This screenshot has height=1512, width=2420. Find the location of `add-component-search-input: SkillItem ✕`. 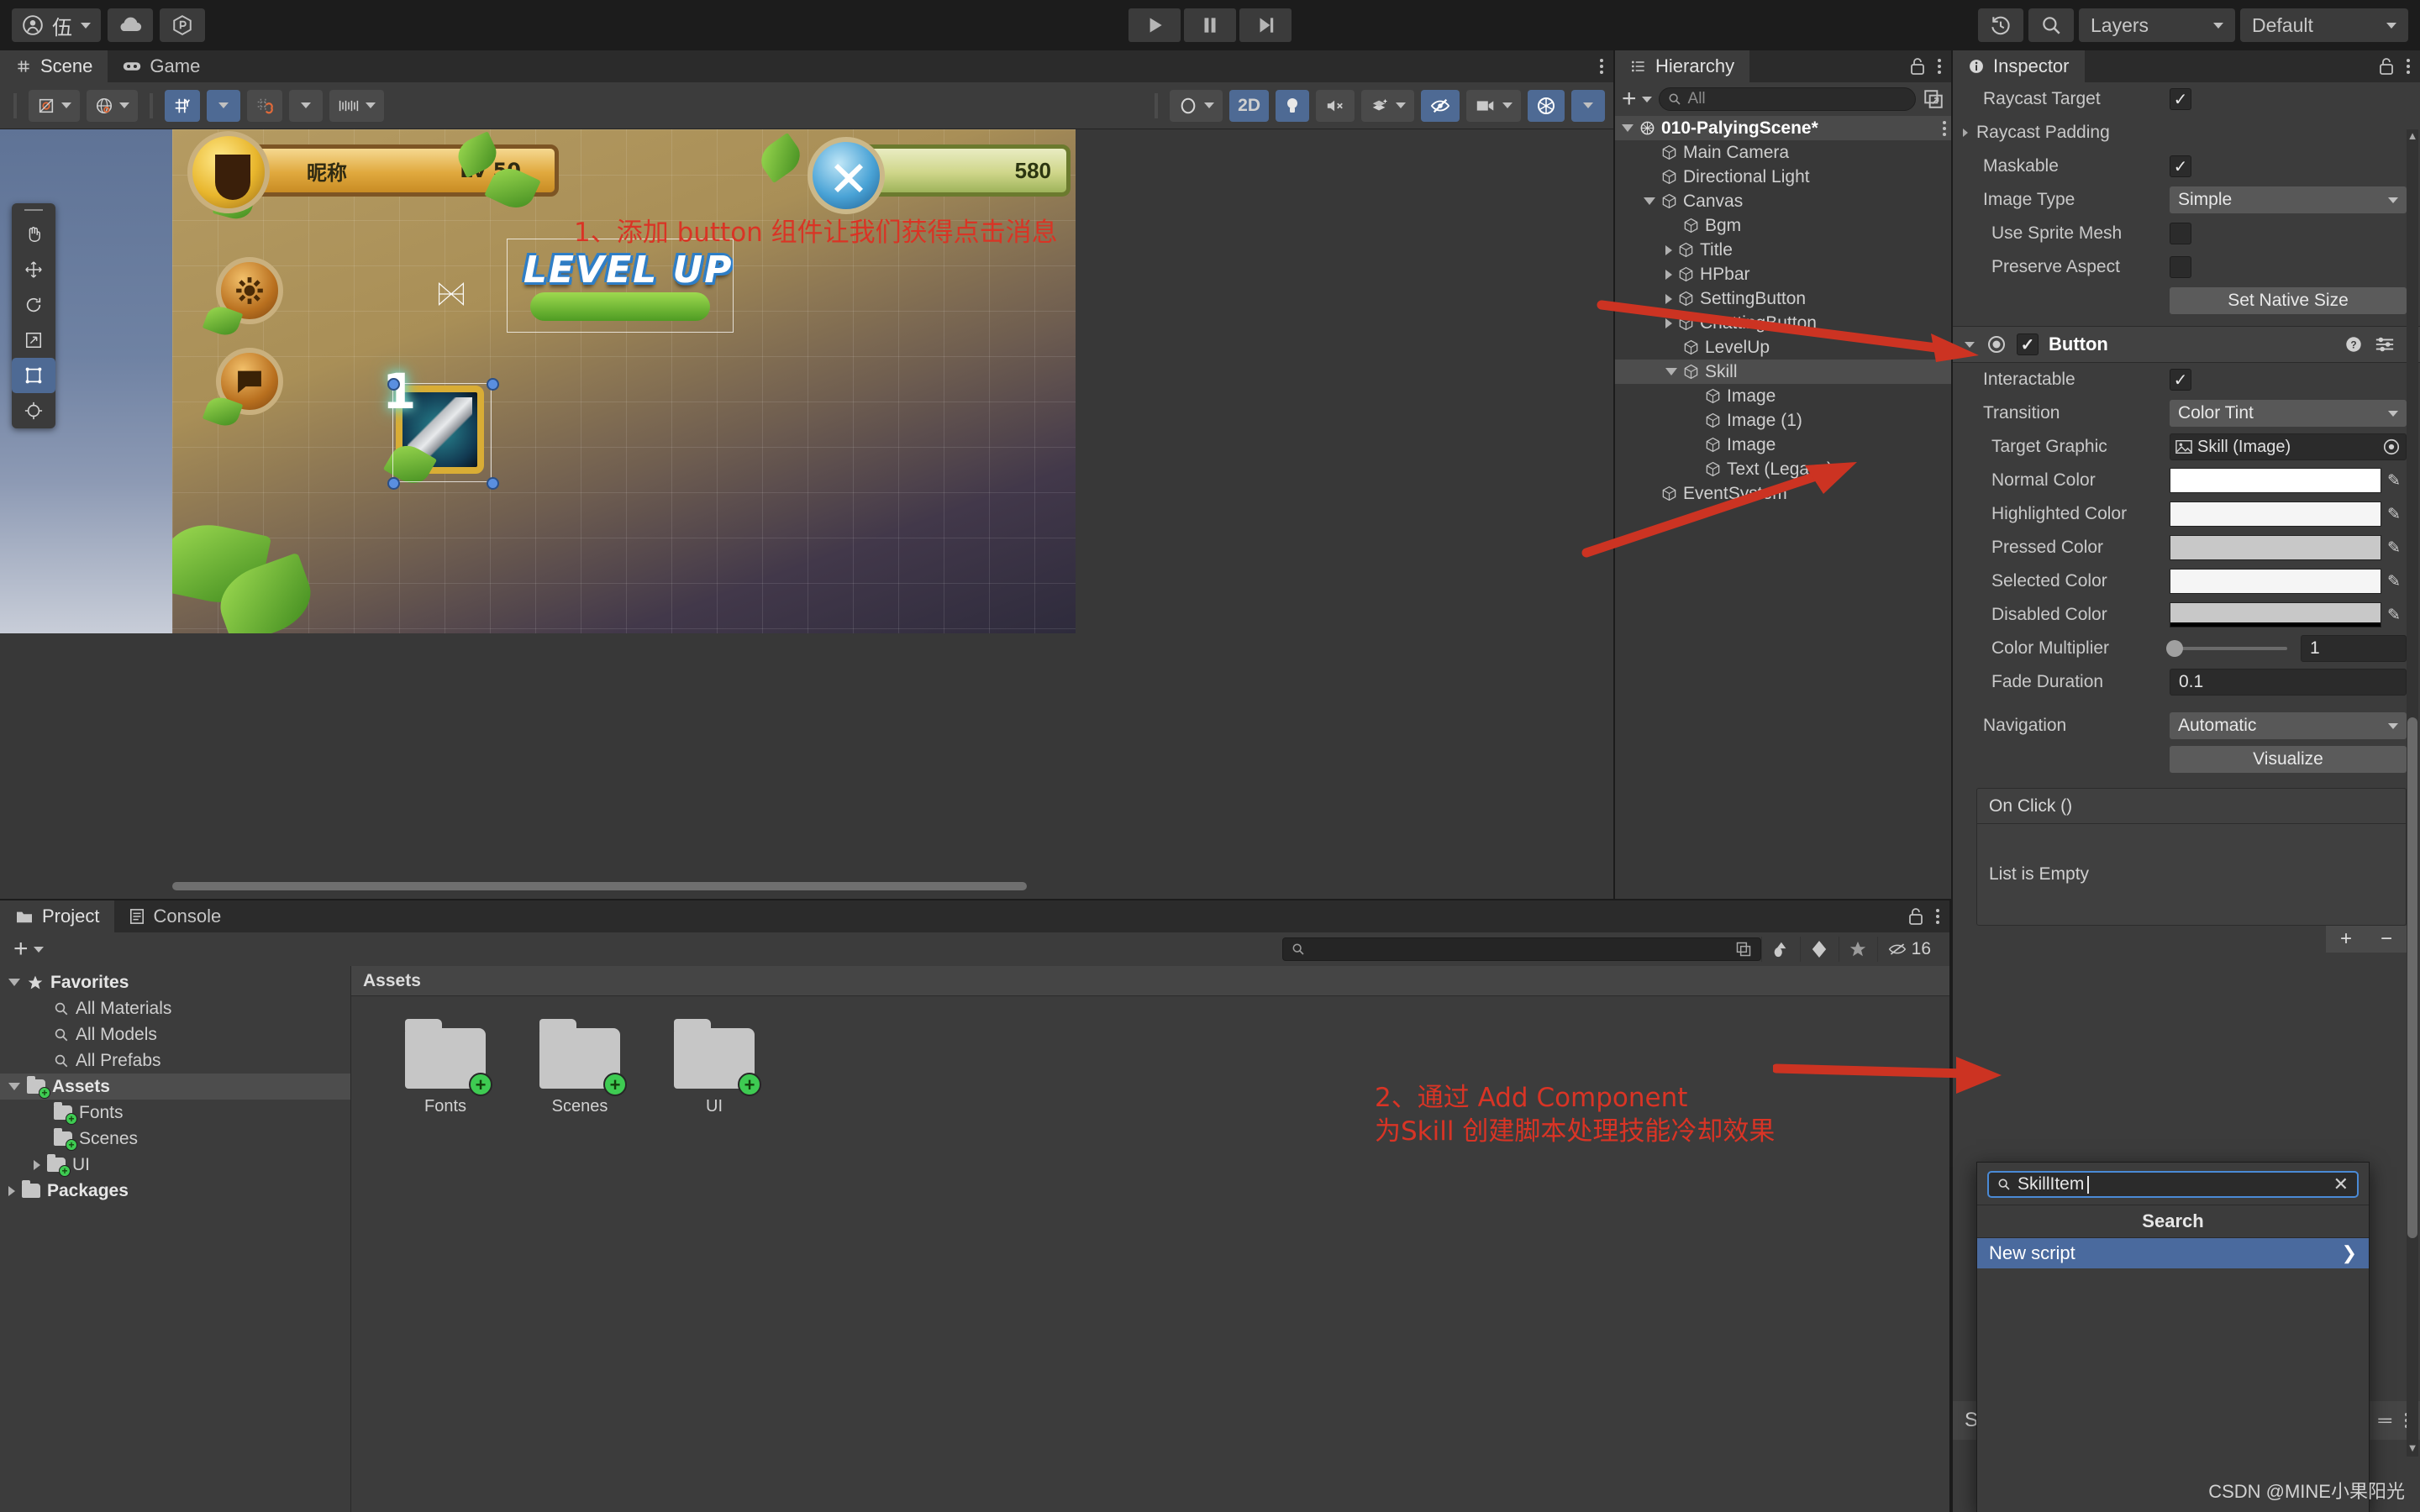

add-component-search-input: SkillItem ✕ is located at coordinates (2173, 1184).